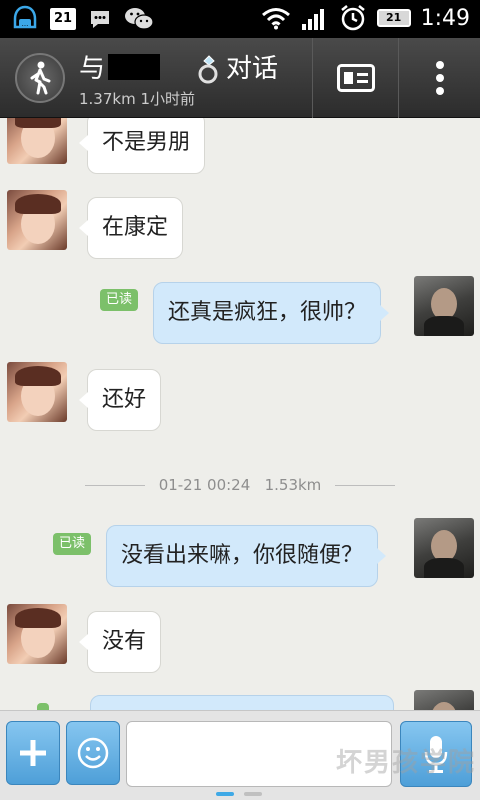 This screenshot has width=480, height=800. I want to click on walking-person-button, so click(40, 78).